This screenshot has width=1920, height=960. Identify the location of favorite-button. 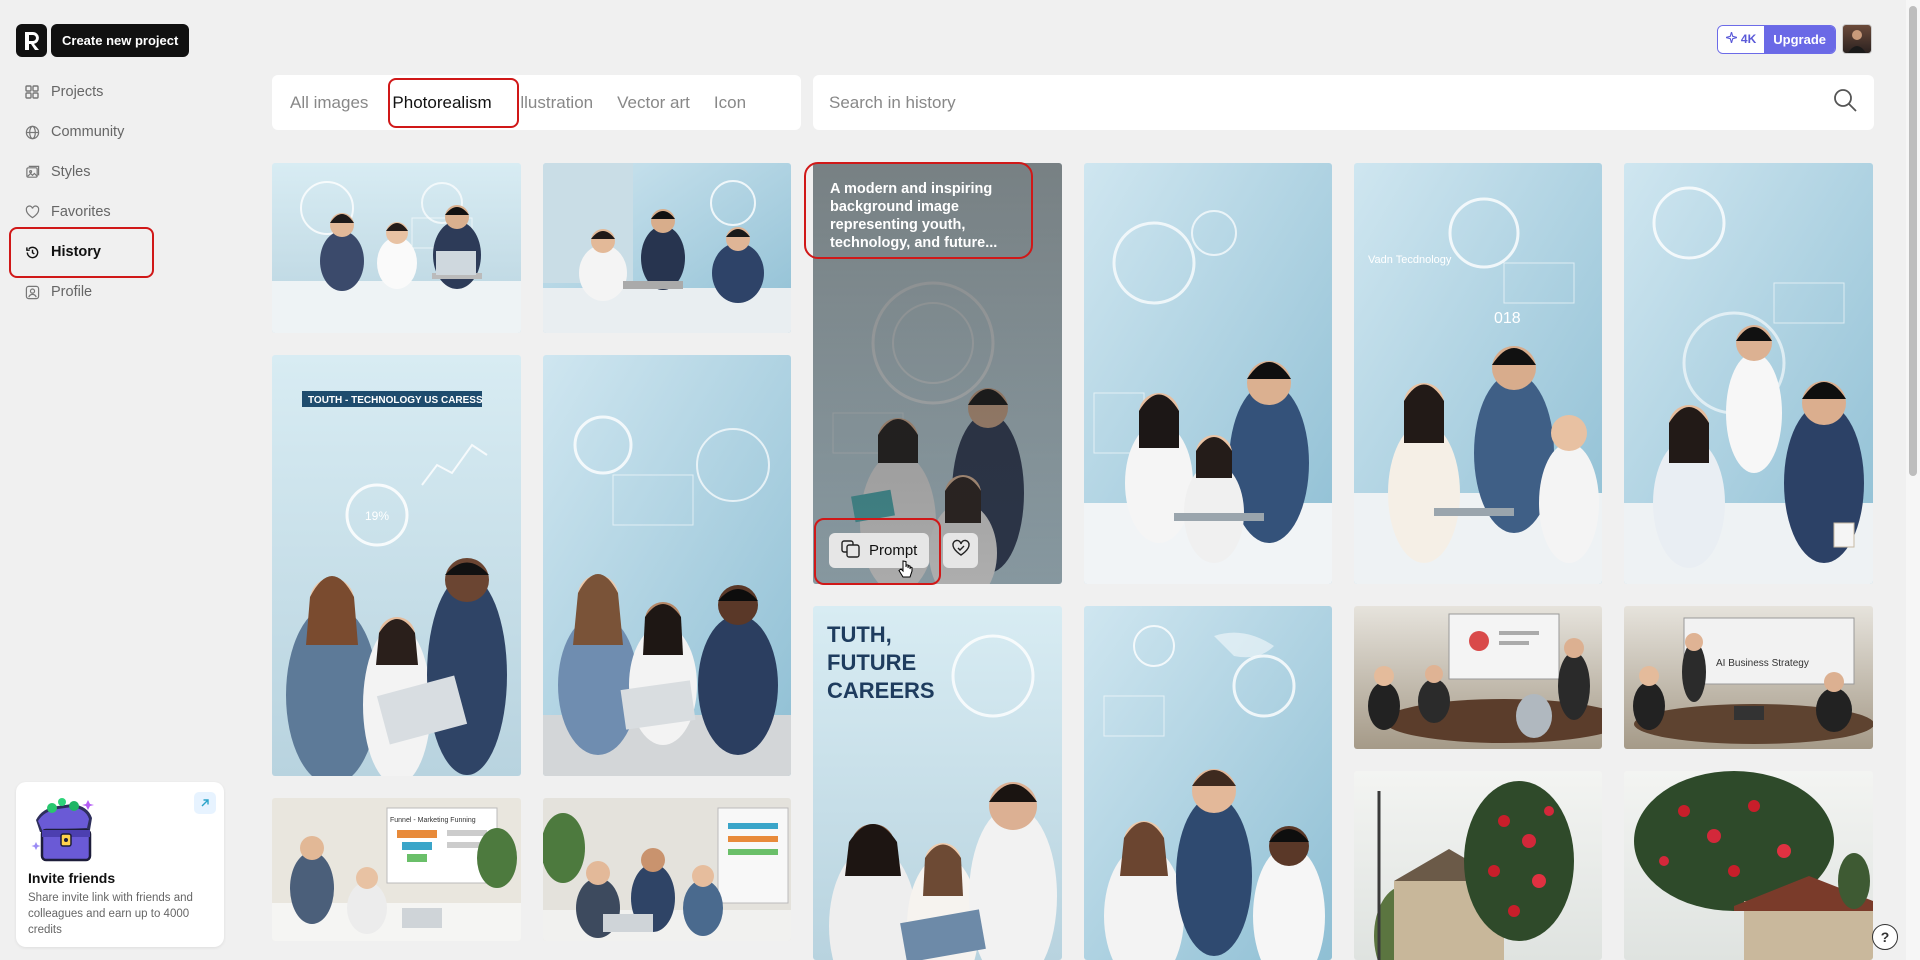
(960, 550).